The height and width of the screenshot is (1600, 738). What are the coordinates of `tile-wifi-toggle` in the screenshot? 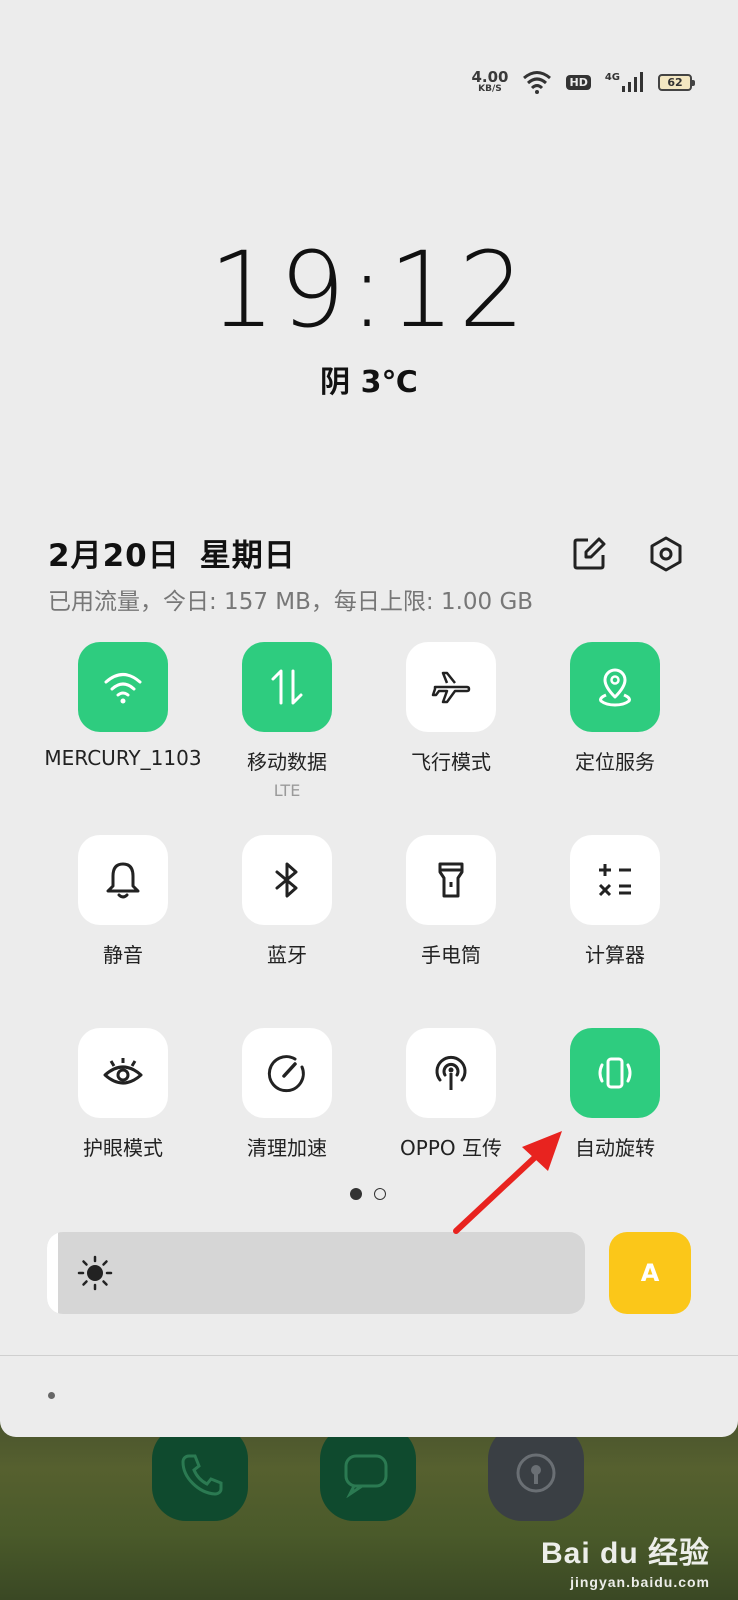 It's located at (123, 687).